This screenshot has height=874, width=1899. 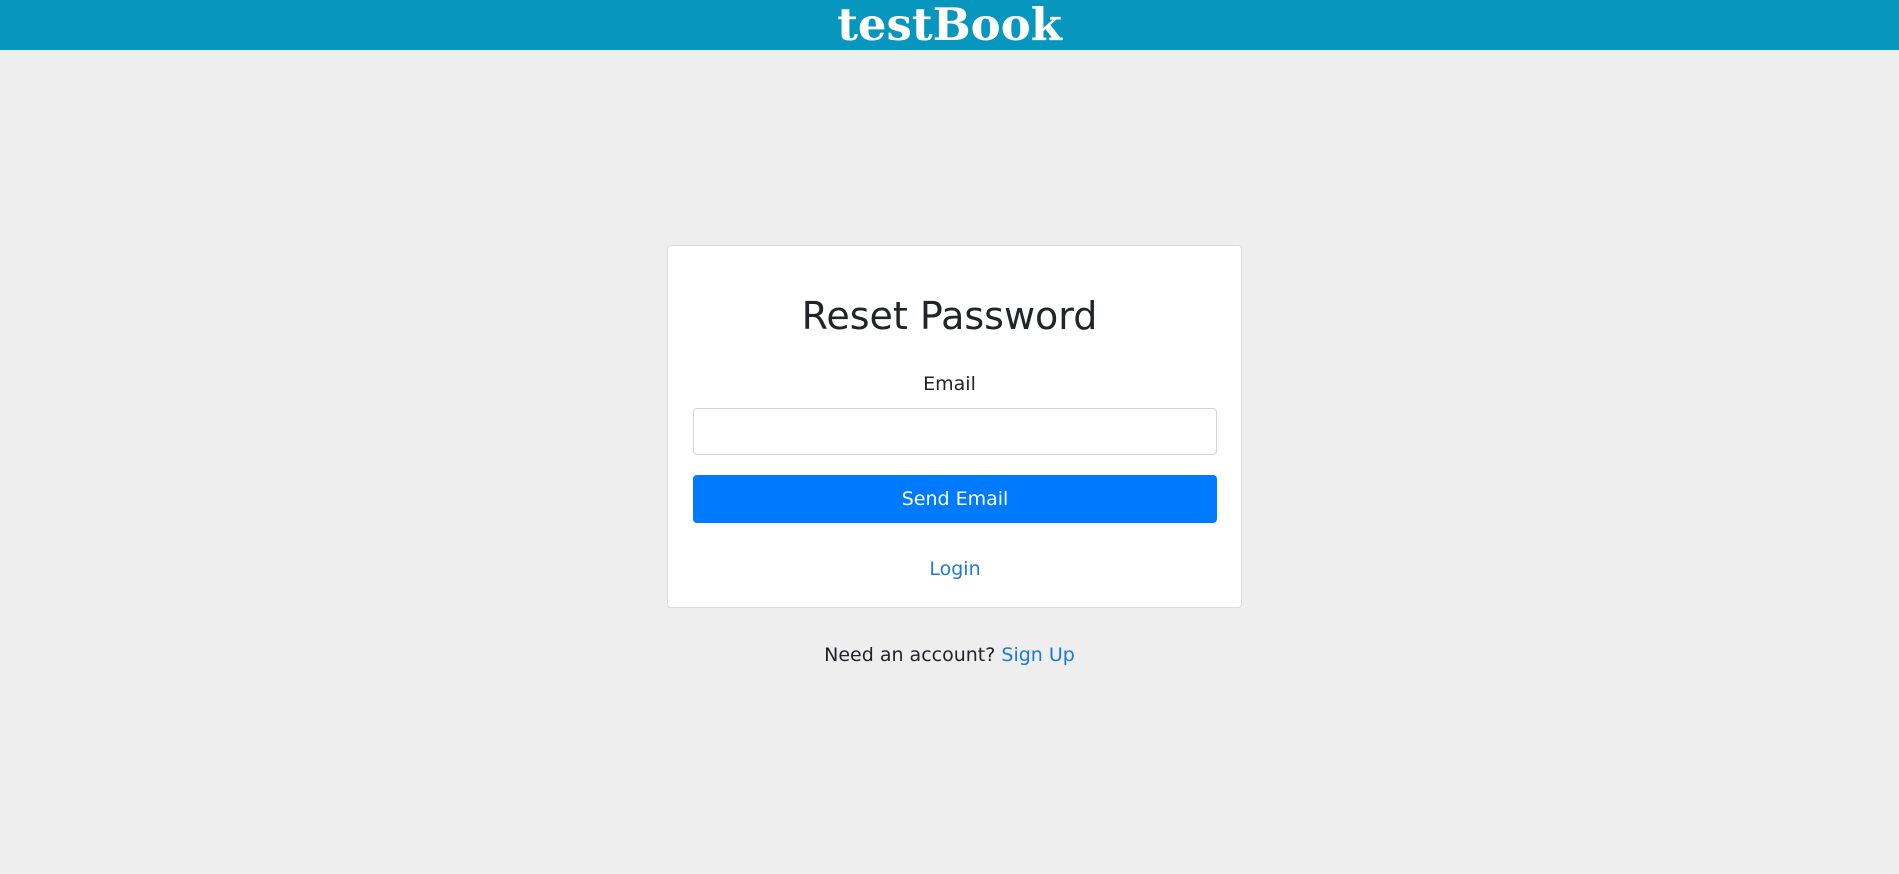 I want to click on email-label: Email, so click(x=949, y=384).